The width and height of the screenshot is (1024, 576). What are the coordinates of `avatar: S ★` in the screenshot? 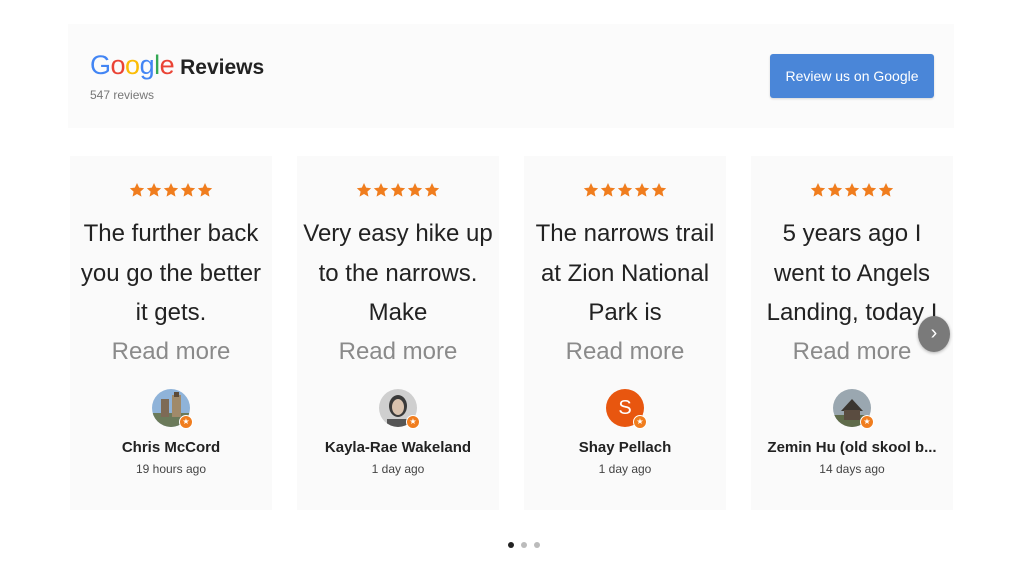 It's located at (626, 409).